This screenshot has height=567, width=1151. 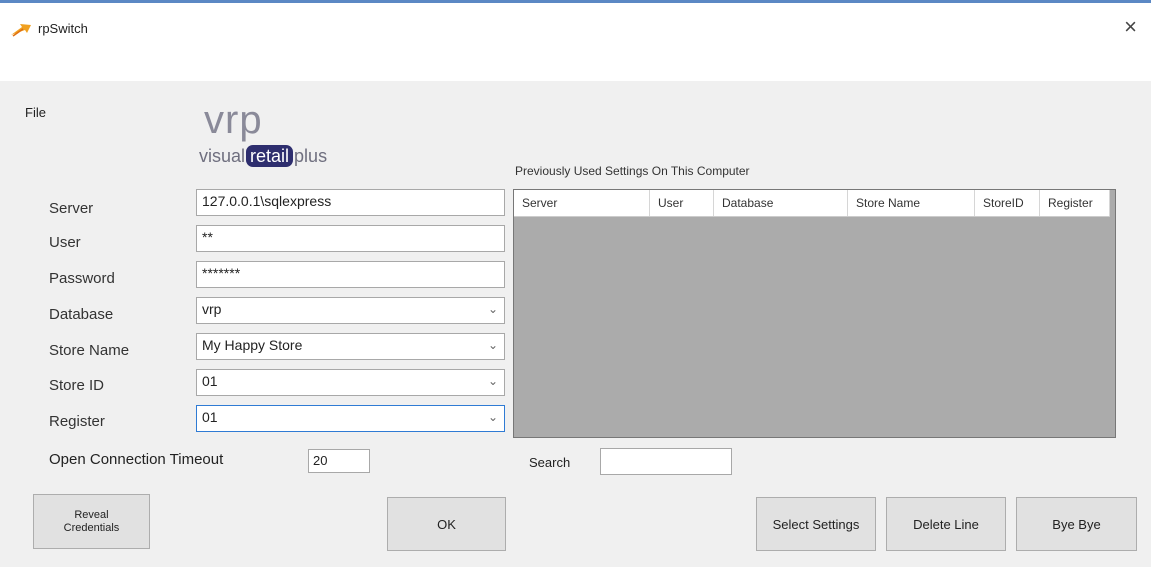 I want to click on password-input: *******, so click(x=350, y=274).